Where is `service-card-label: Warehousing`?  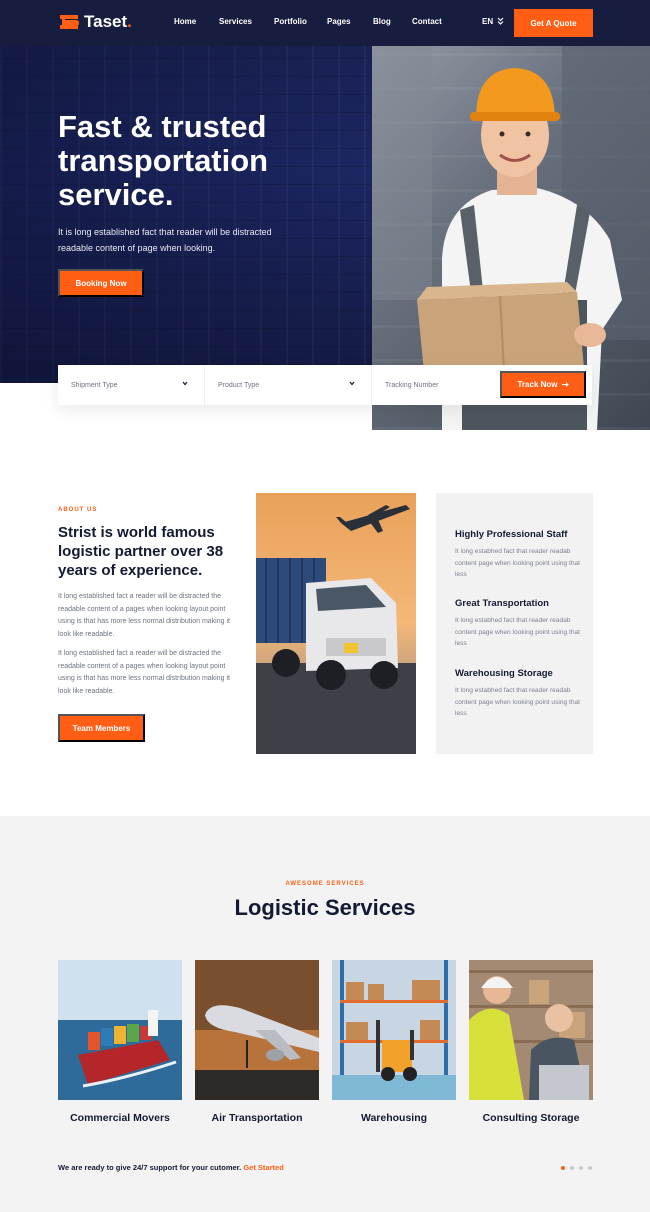 service-card-label: Warehousing is located at coordinates (394, 1118).